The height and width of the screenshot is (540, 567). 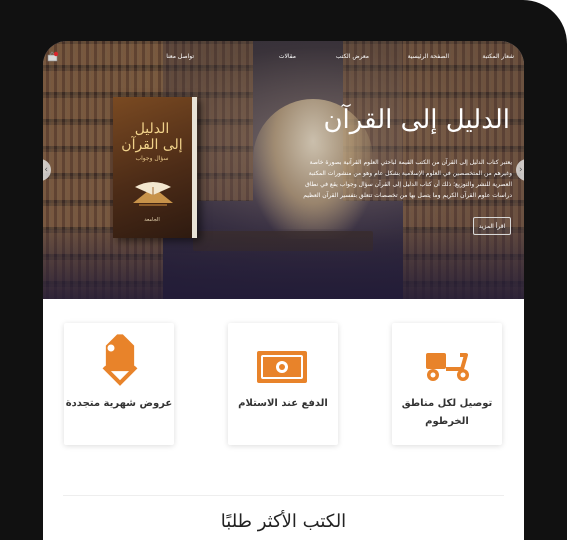 What do you see at coordinates (498, 56) in the screenshot?
I see `nav-logo: شعار المكتبة` at bounding box center [498, 56].